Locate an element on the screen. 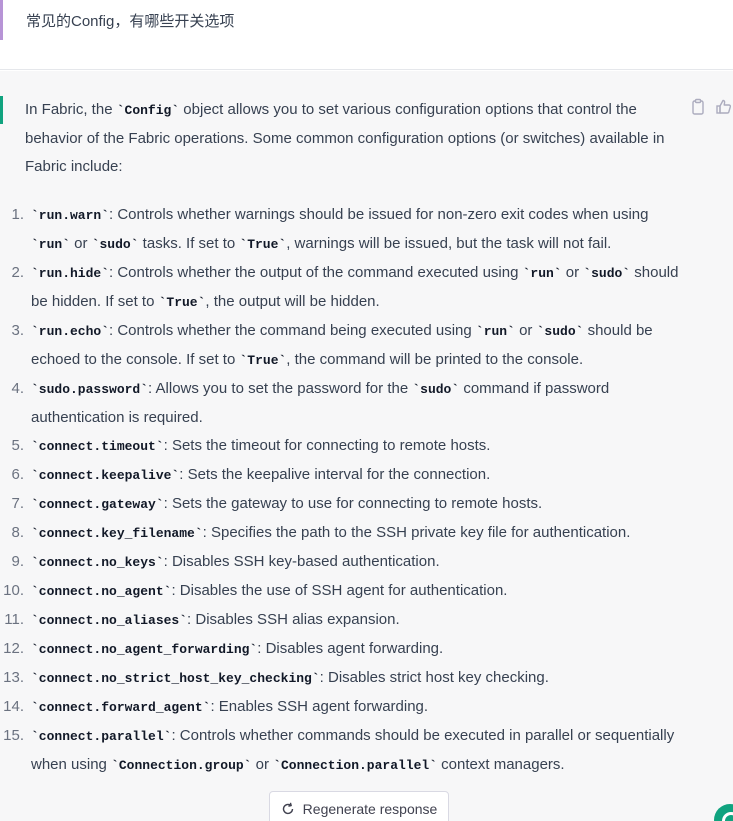  copy-button is located at coordinates (698, 107).